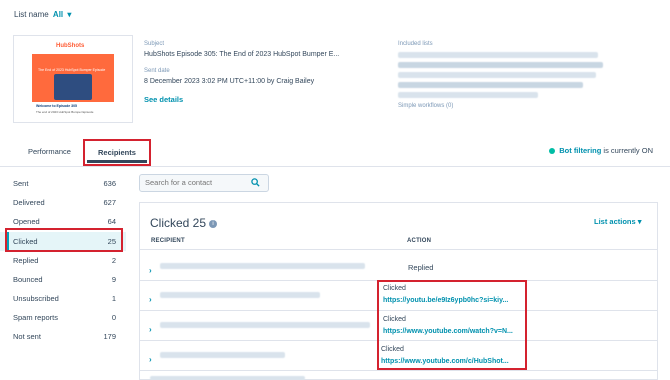 This screenshot has height=380, width=670. I want to click on column-header-action: ACTION, so click(419, 241).